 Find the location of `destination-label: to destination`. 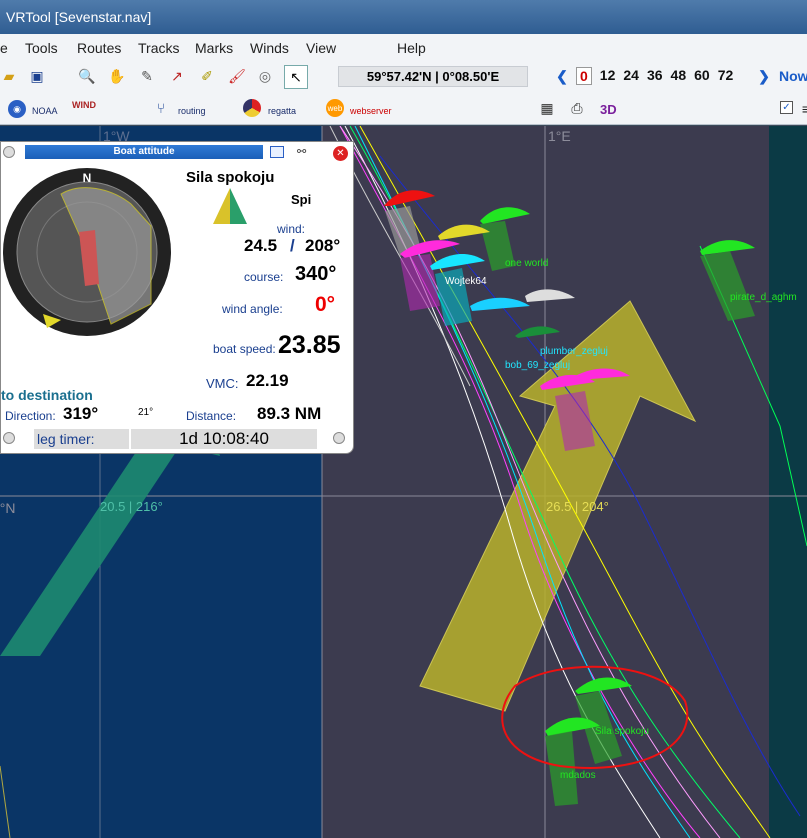

destination-label: to destination is located at coordinates (47, 395).